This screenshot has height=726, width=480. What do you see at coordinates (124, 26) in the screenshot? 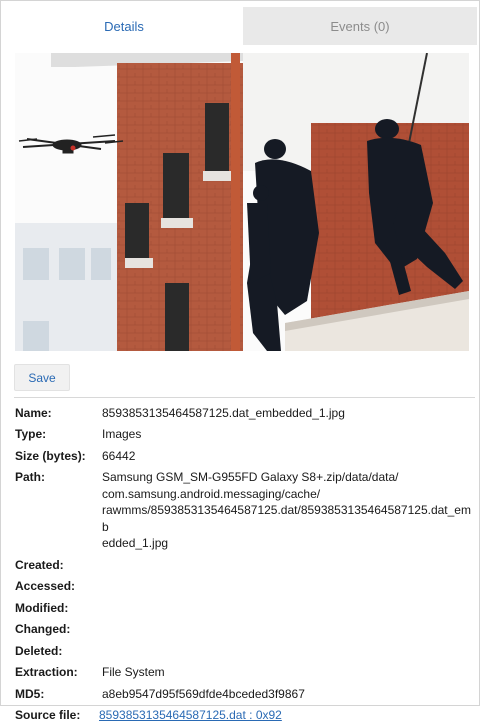
I see `tab-details: Details` at bounding box center [124, 26].